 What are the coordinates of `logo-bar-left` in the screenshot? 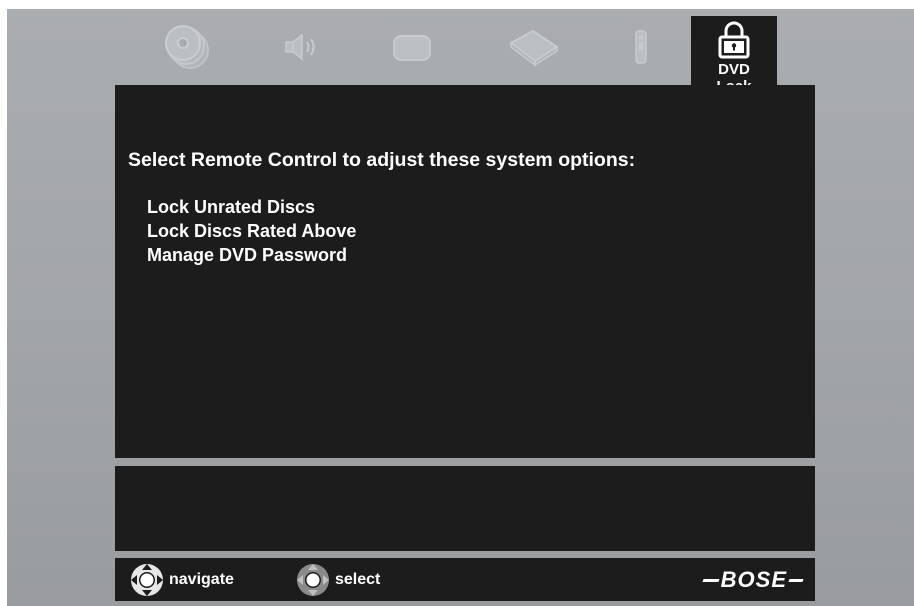 It's located at (711, 580).